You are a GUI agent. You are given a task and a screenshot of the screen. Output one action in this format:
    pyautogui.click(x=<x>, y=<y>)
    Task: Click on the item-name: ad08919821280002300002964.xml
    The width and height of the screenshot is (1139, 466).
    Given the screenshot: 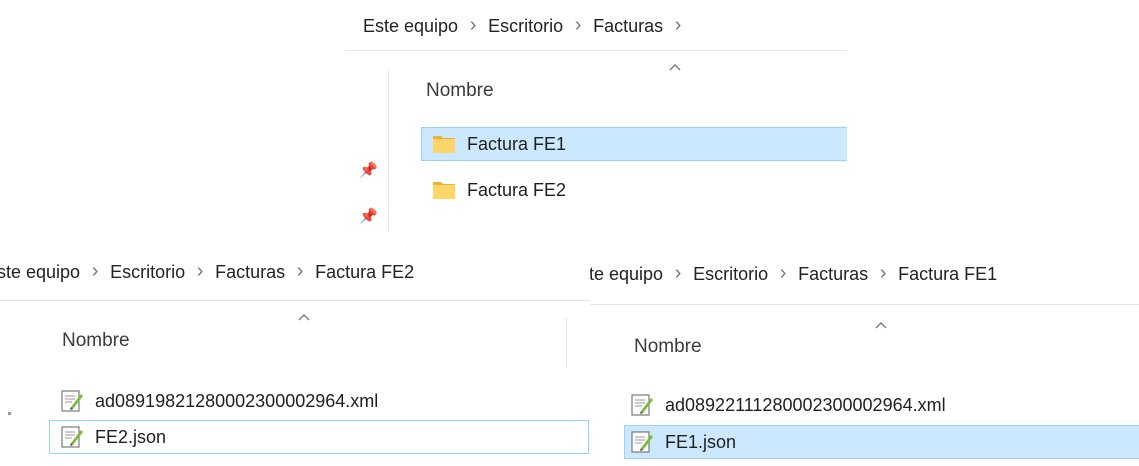 What is the action you would take?
    pyautogui.click(x=237, y=400)
    